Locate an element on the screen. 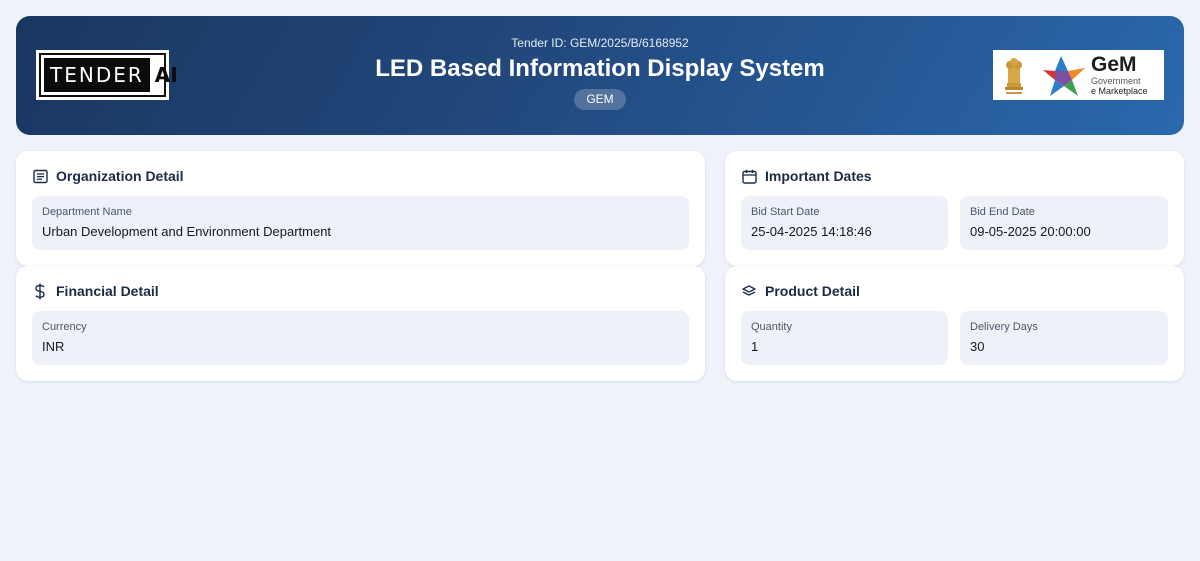  important-dates-header: Important Dates is located at coordinates (806, 176).